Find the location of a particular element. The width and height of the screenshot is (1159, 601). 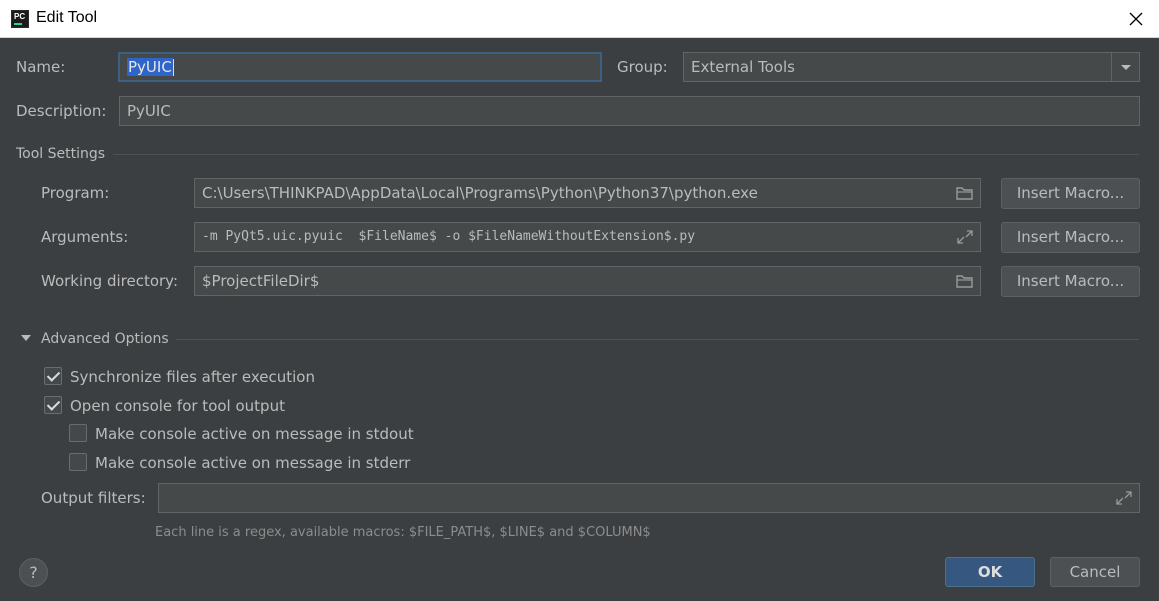

name-label: Name: is located at coordinates (41, 67).